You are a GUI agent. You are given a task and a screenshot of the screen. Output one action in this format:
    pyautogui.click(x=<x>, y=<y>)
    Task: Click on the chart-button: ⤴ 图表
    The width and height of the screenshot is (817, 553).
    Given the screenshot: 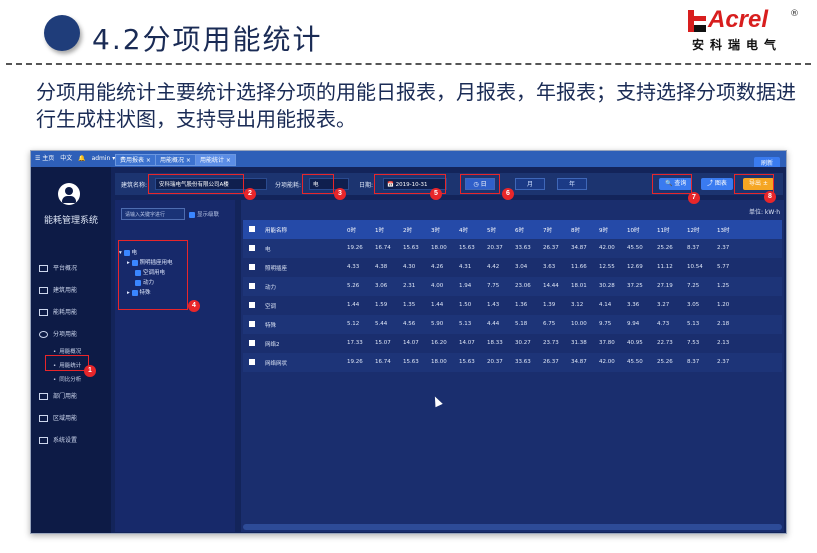 What is the action you would take?
    pyautogui.click(x=717, y=184)
    